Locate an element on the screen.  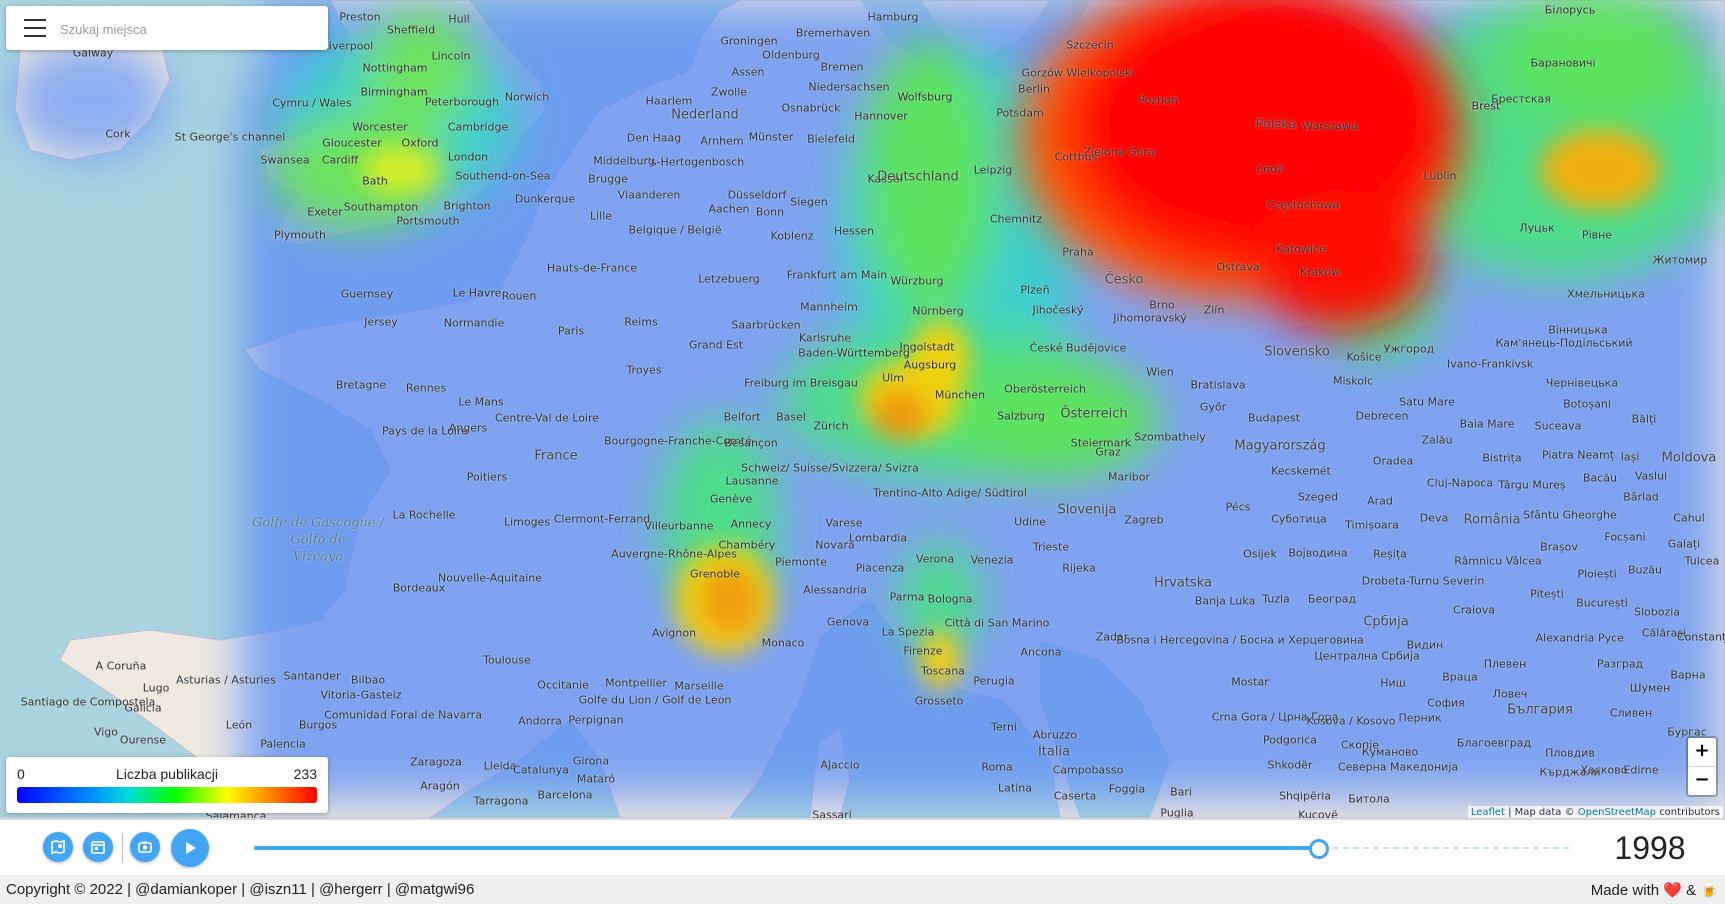
map-place-label: Shkodër is located at coordinates (1290, 765).